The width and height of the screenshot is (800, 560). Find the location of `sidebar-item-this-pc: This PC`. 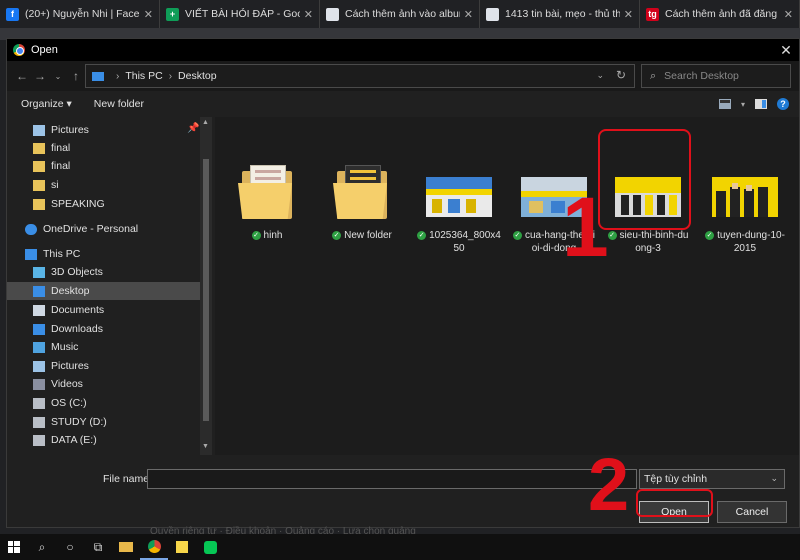

sidebar-item-this-pc: This PC is located at coordinates (103, 254).